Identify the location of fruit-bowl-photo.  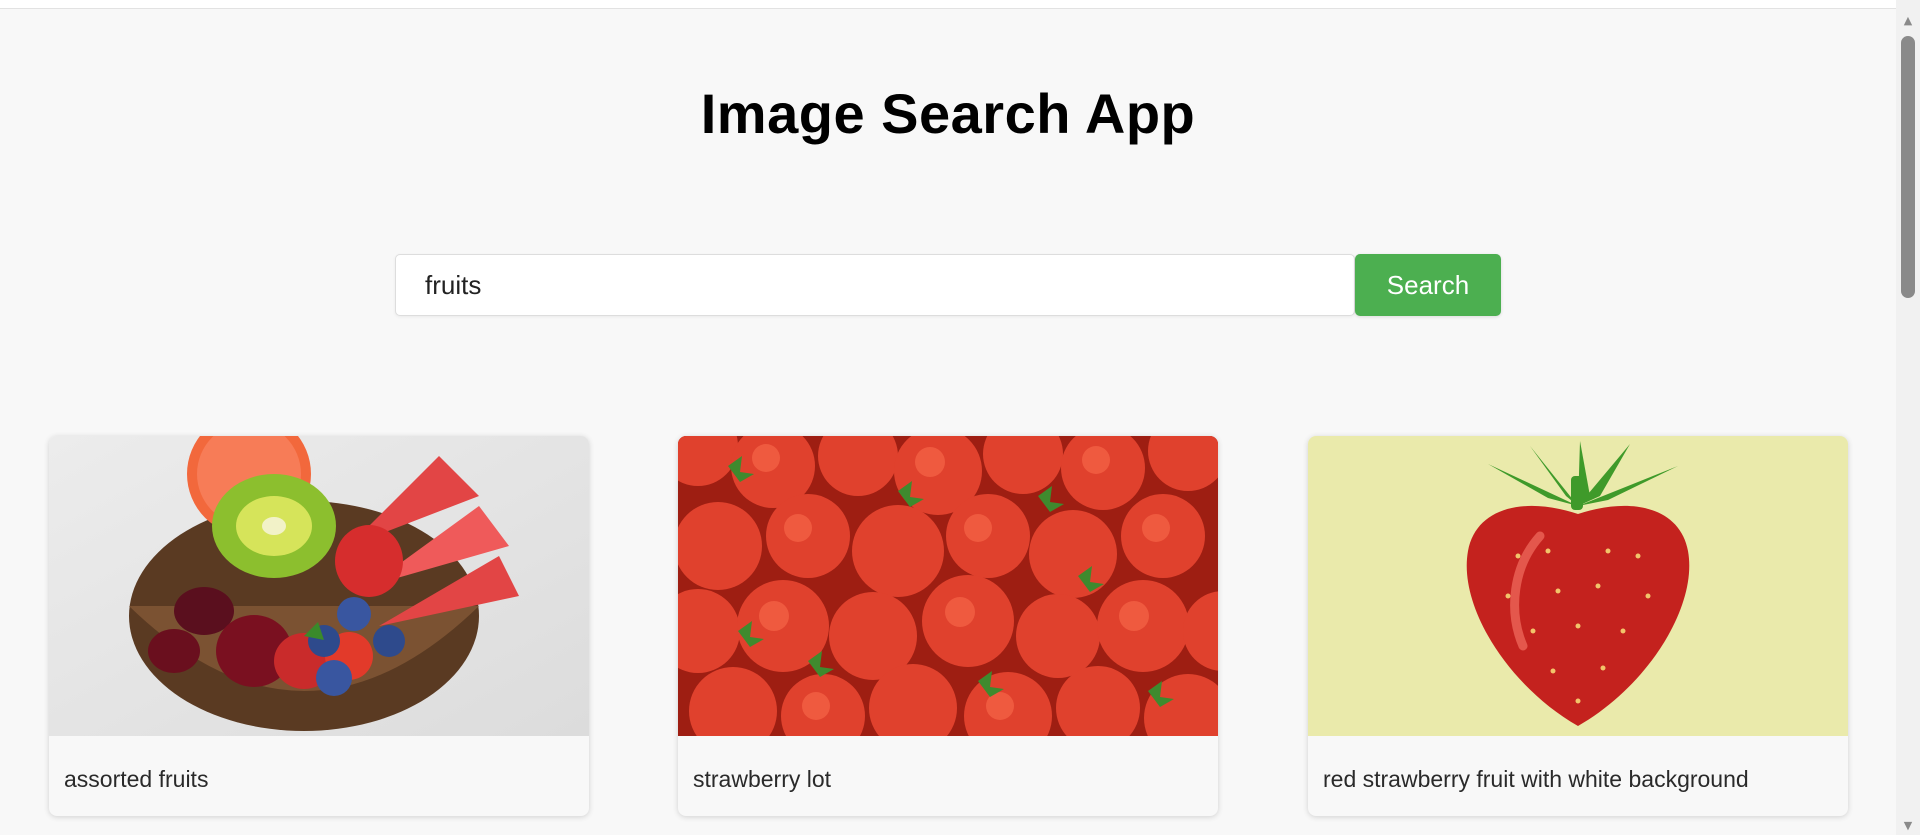
(319, 586).